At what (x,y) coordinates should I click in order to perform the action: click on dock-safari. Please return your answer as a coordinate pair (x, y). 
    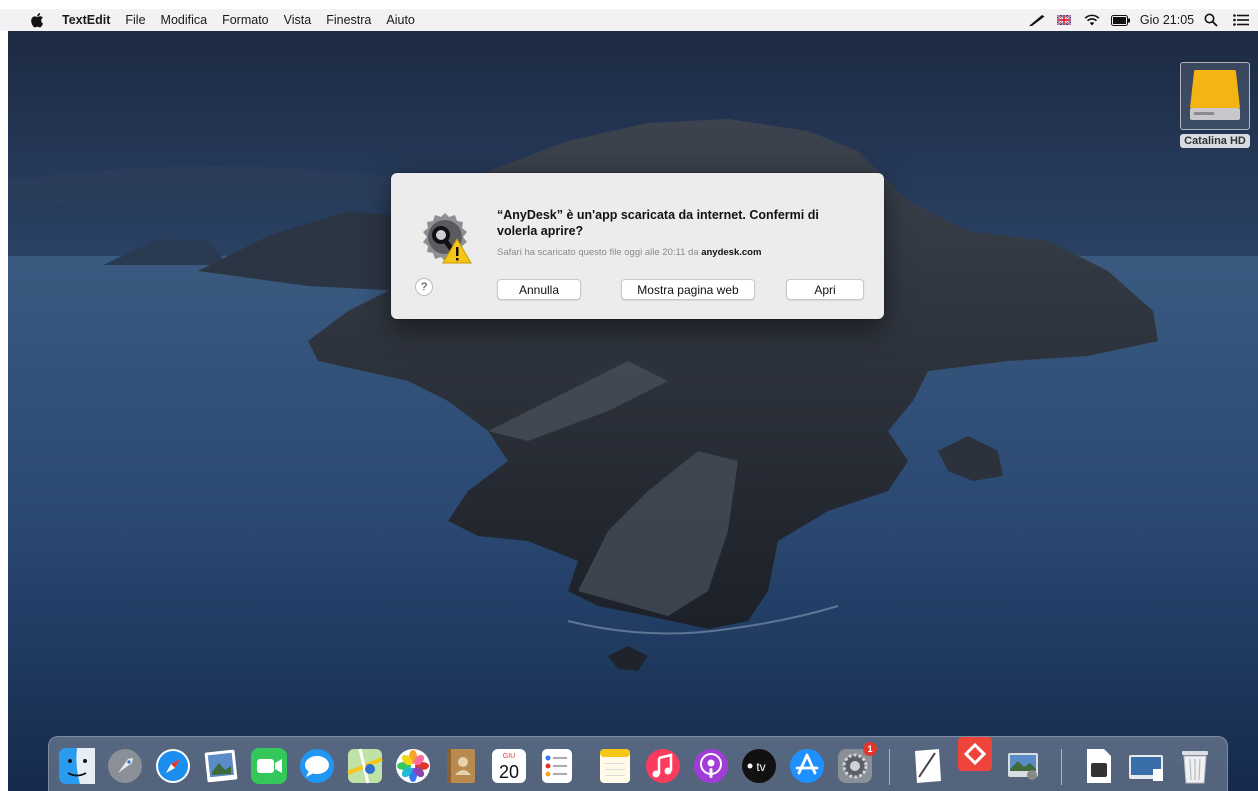
    Looking at the image, I should click on (173, 766).